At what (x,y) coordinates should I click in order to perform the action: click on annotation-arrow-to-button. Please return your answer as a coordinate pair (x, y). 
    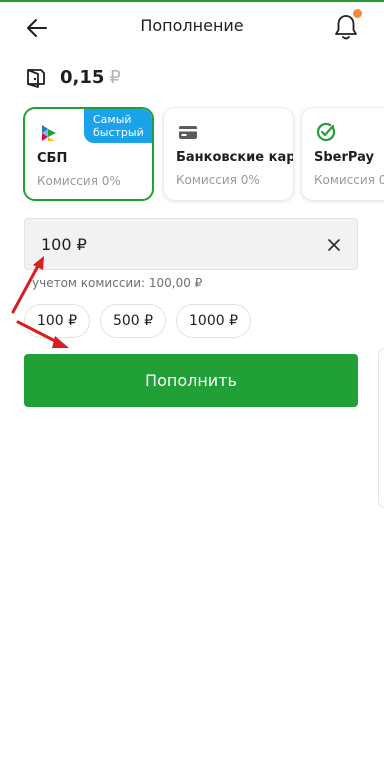
    Looking at the image, I should click on (42, 334).